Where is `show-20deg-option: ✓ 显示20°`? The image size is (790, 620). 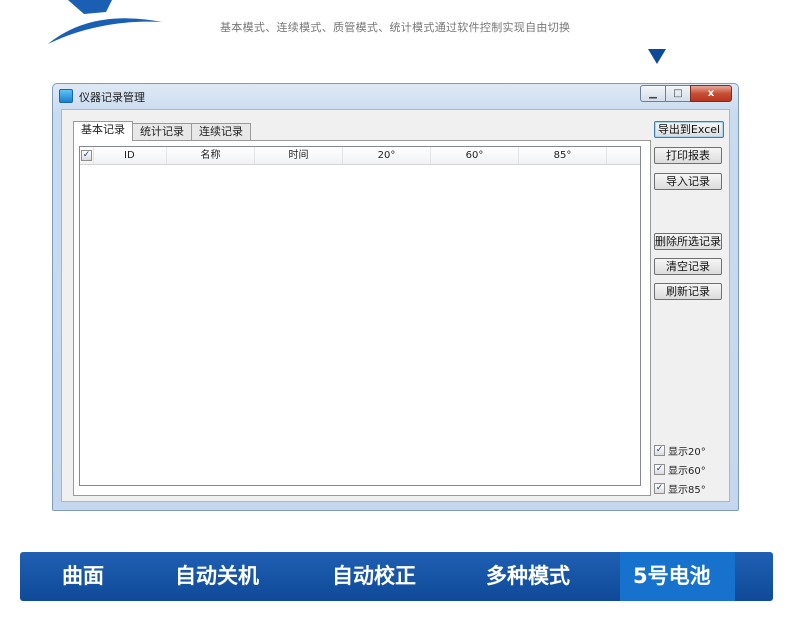
show-20deg-option: ✓ 显示20° is located at coordinates (680, 450).